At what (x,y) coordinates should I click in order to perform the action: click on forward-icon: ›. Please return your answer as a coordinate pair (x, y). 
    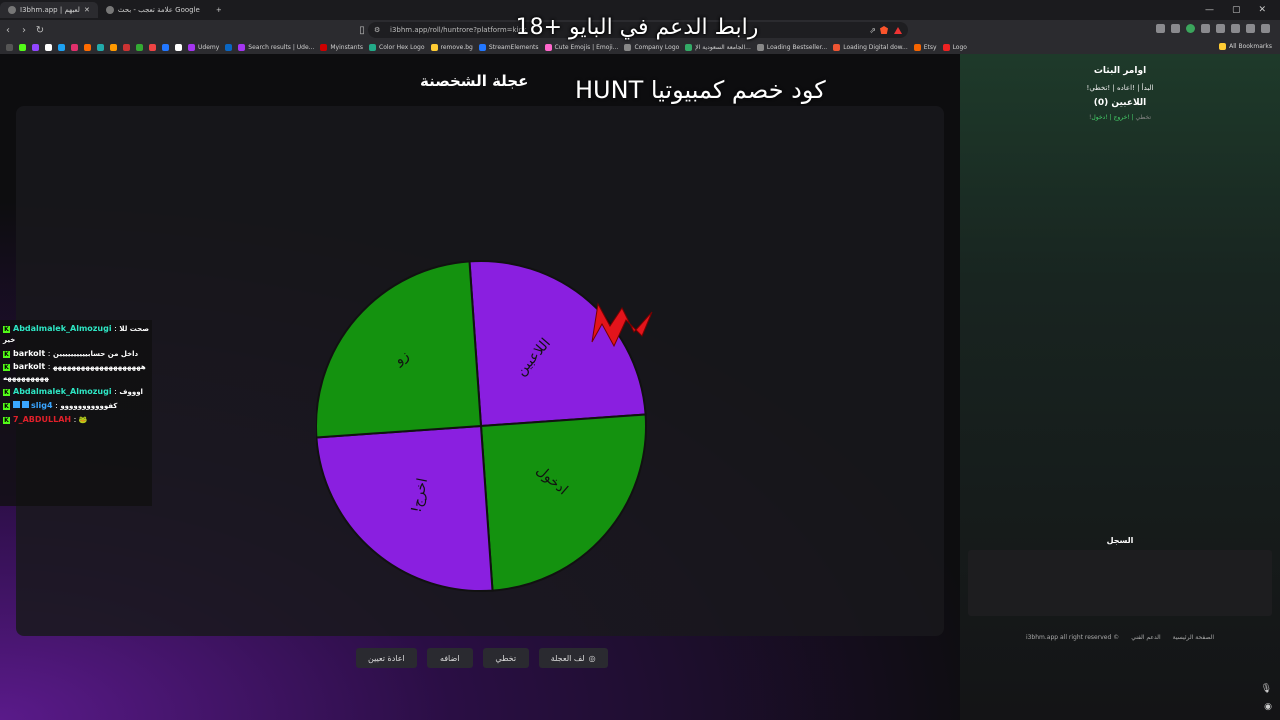
    Looking at the image, I should click on (24, 30).